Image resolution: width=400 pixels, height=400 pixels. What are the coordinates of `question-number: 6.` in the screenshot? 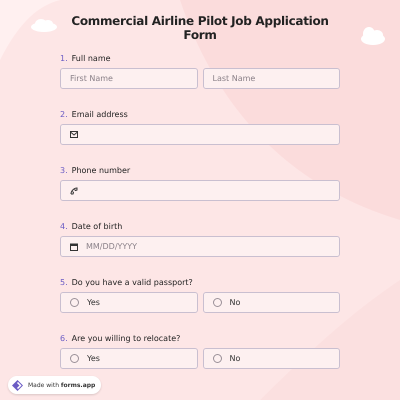 It's located at (64, 338).